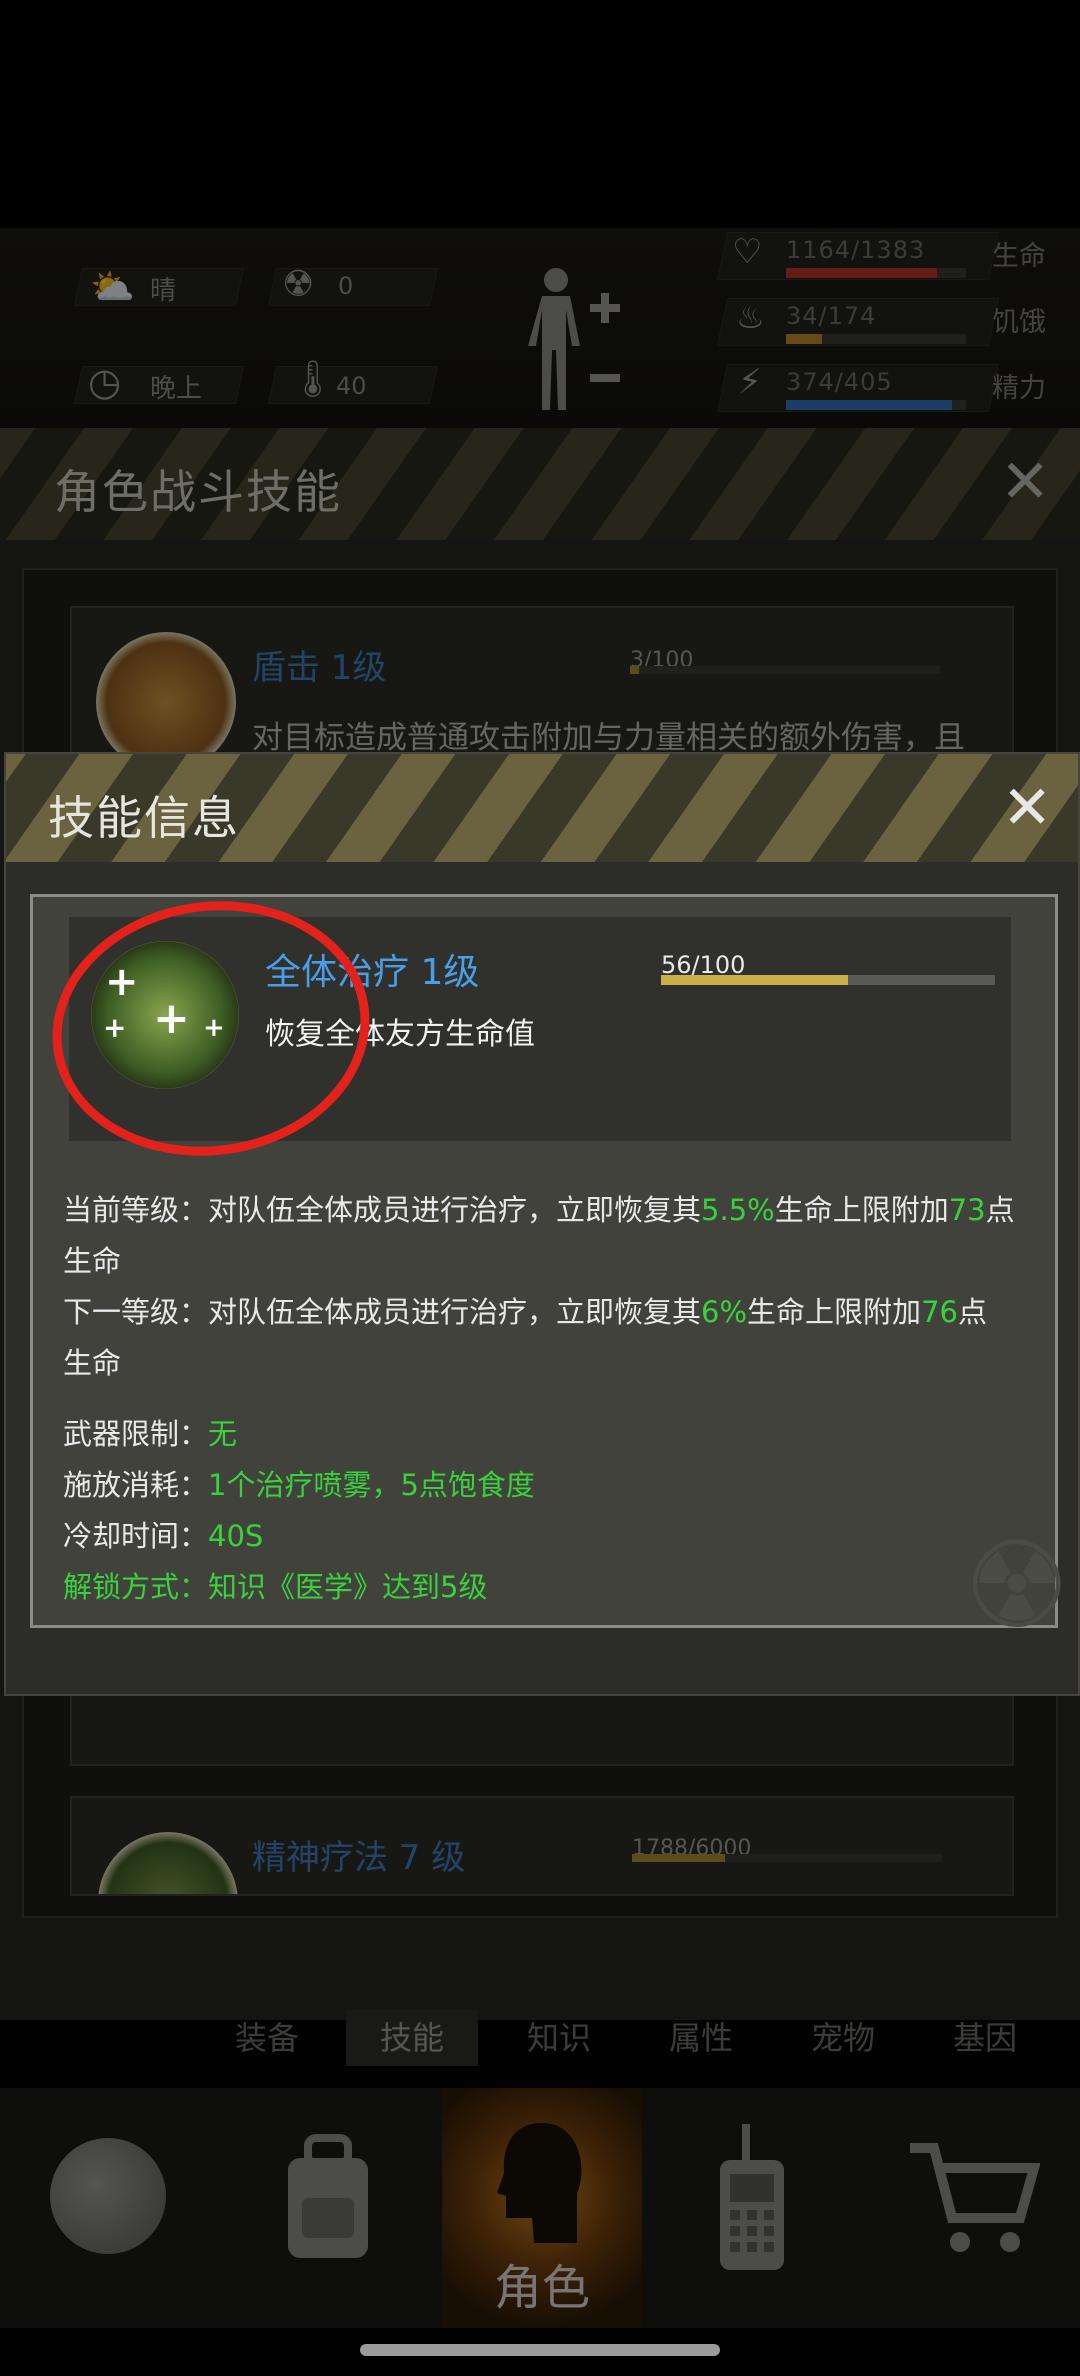 The width and height of the screenshot is (1080, 2376). I want to click on current-level-pct: 5.5%, so click(738, 1210).